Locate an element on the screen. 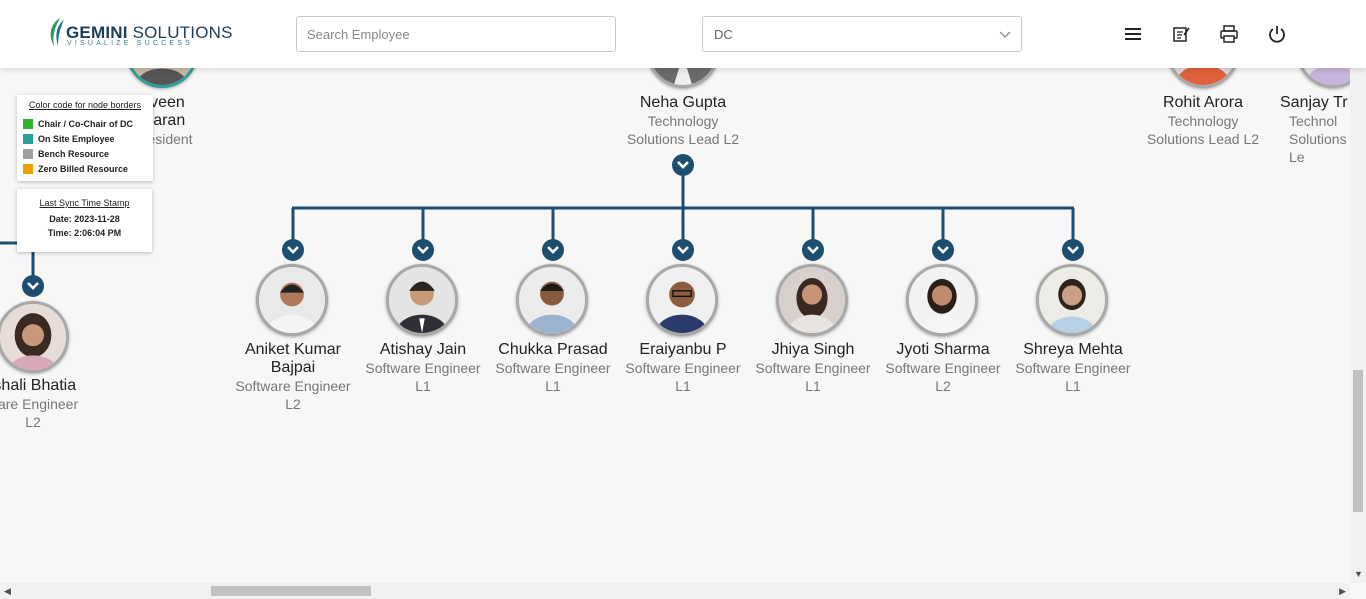 The image size is (1366, 599). scroll-down-arrow-icon: ▼ is located at coordinates (1358, 574).